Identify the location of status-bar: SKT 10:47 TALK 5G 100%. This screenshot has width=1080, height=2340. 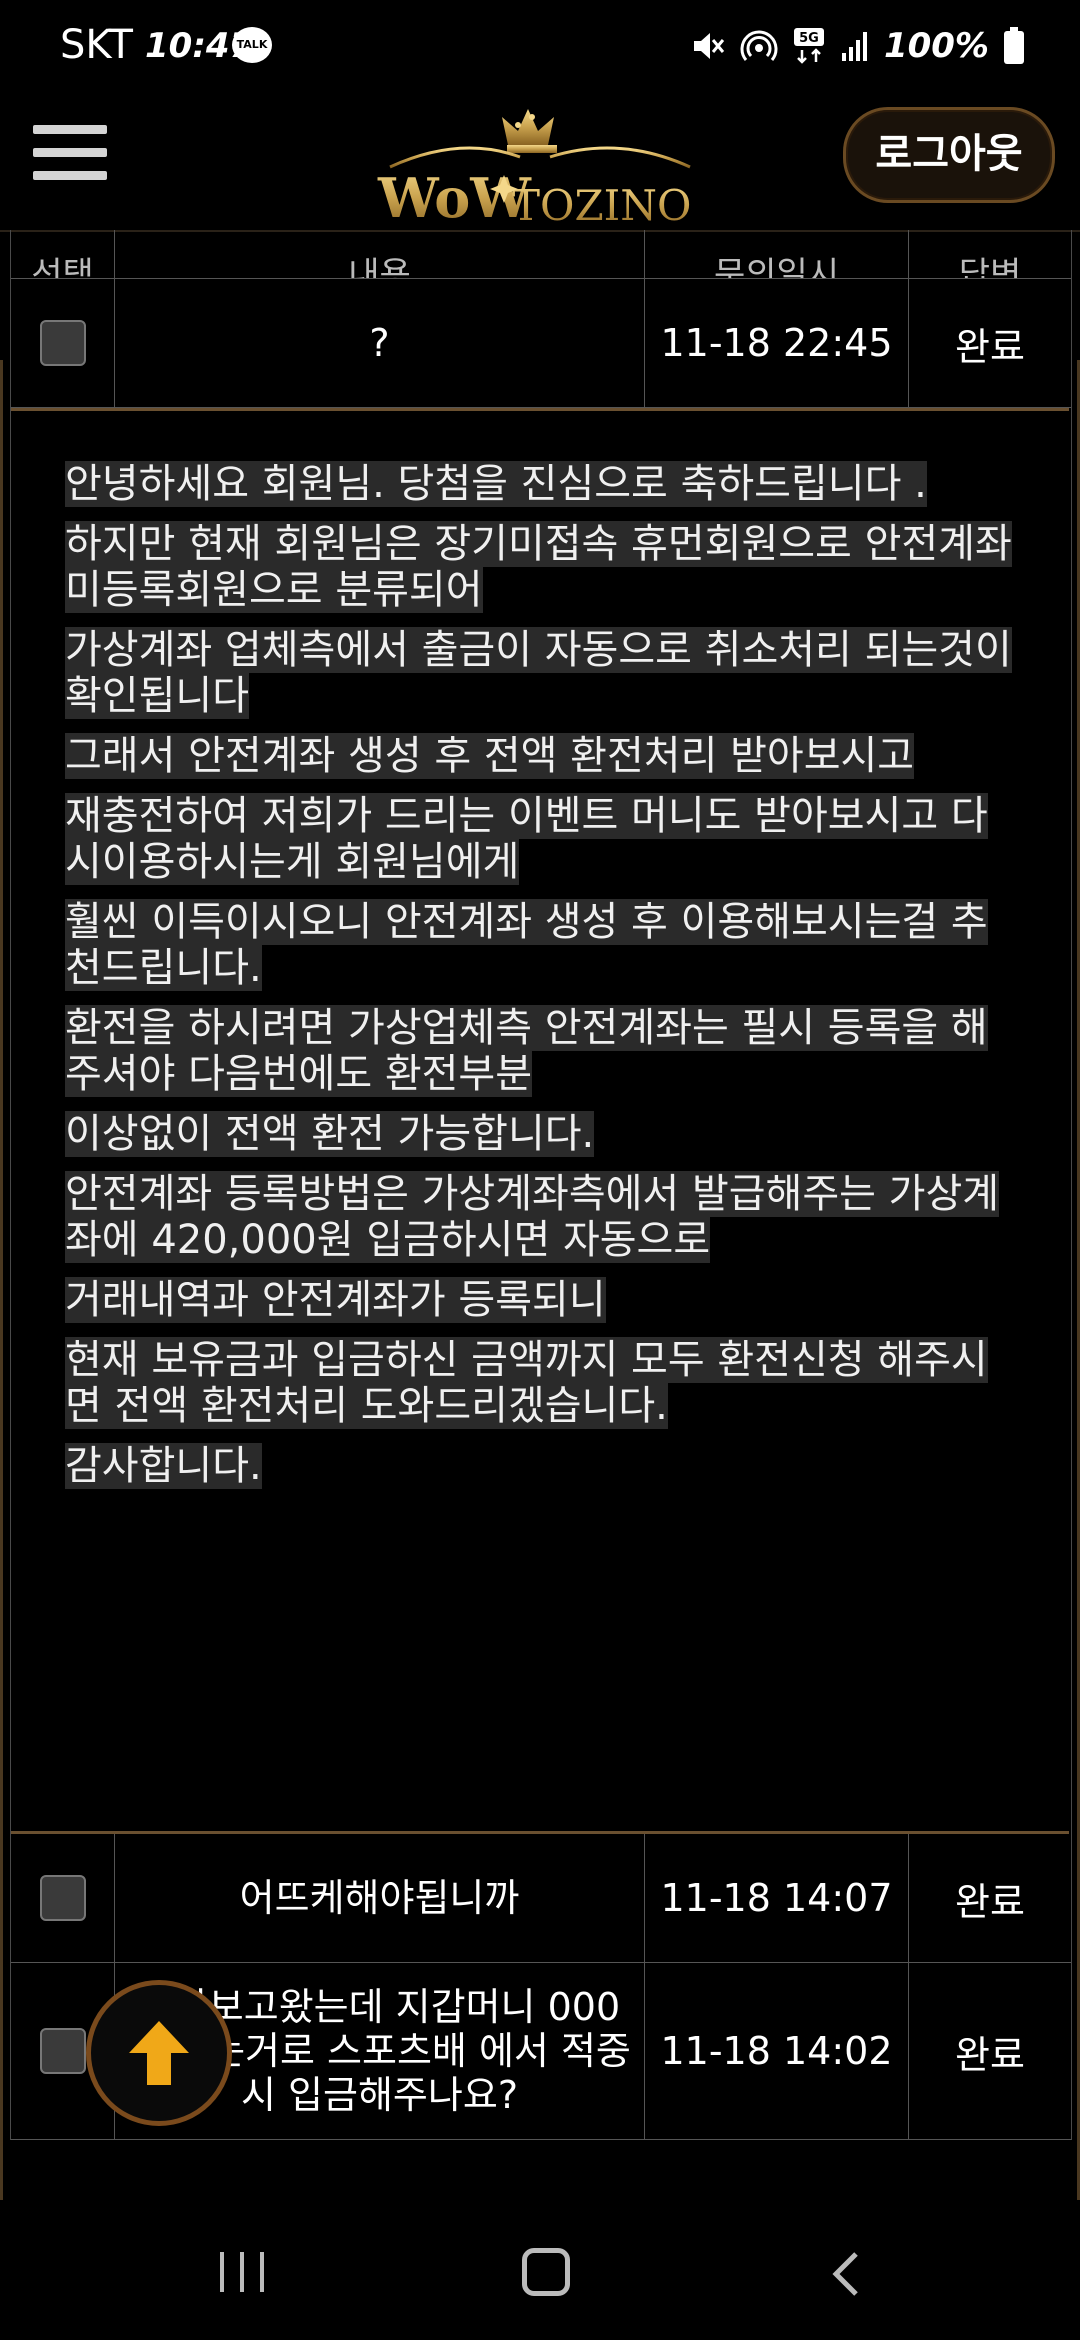
(540, 47).